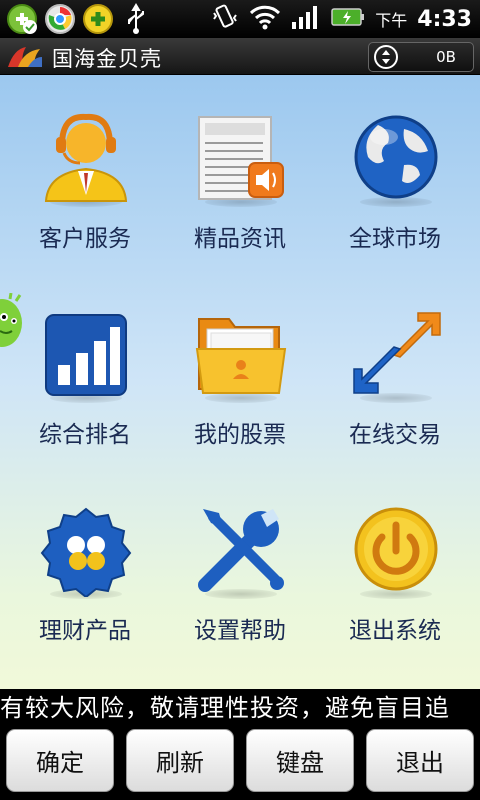 The width and height of the screenshot is (480, 800). What do you see at coordinates (446, 57) in the screenshot?
I see `traffic-value: 0B` at bounding box center [446, 57].